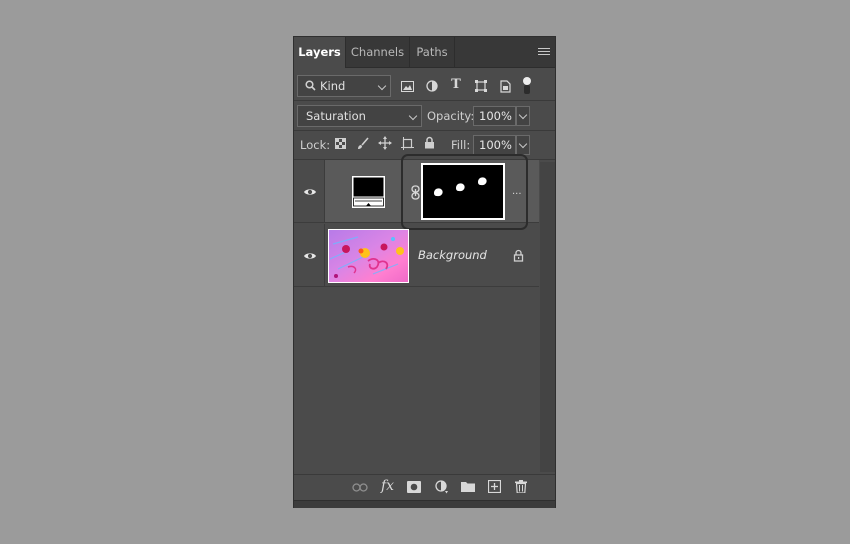 The width and height of the screenshot is (850, 544). Describe the element at coordinates (424, 487) in the screenshot. I see `layers-bottom-toolbar: fx` at that location.